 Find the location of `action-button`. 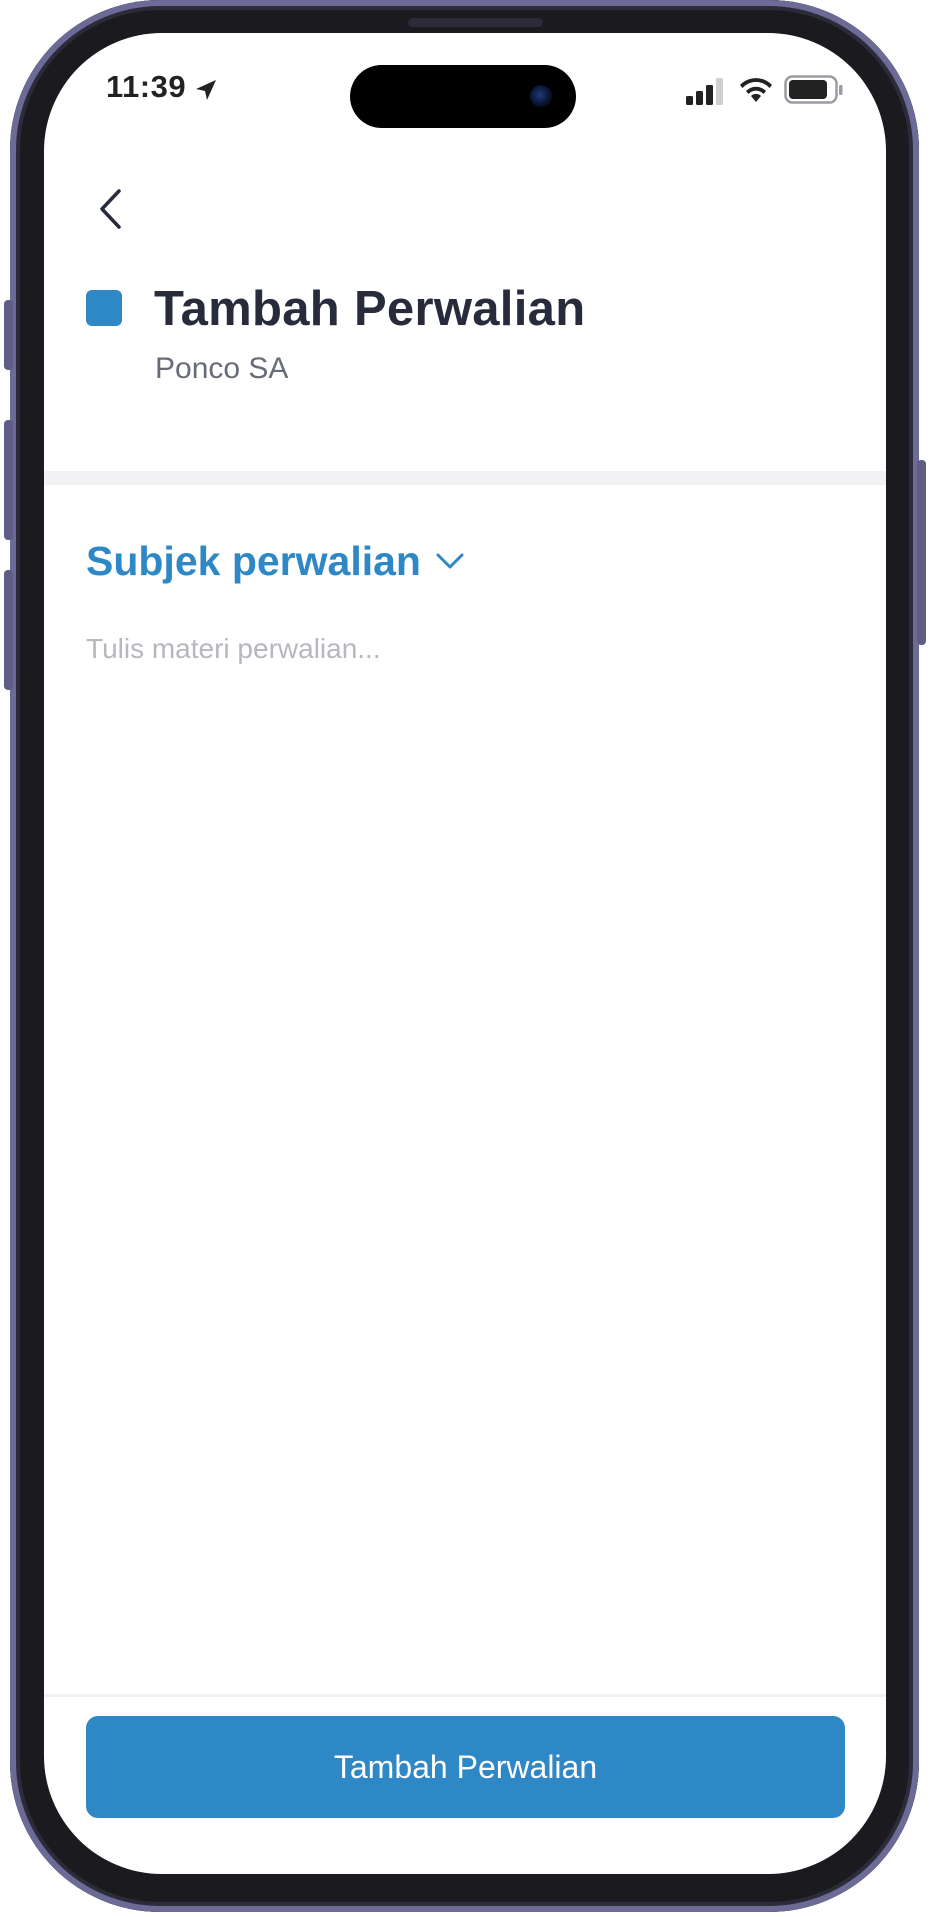

action-button is located at coordinates (8, 335).